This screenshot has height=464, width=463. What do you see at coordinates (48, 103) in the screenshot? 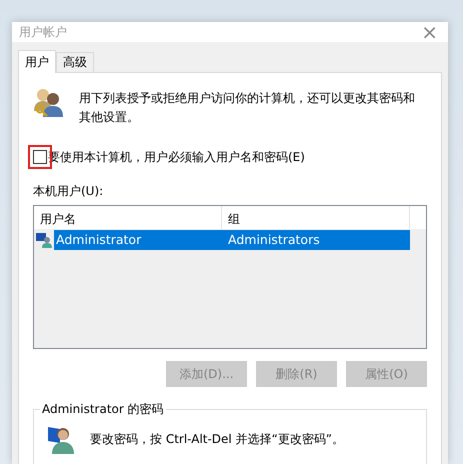
I see `users-icon` at bounding box center [48, 103].